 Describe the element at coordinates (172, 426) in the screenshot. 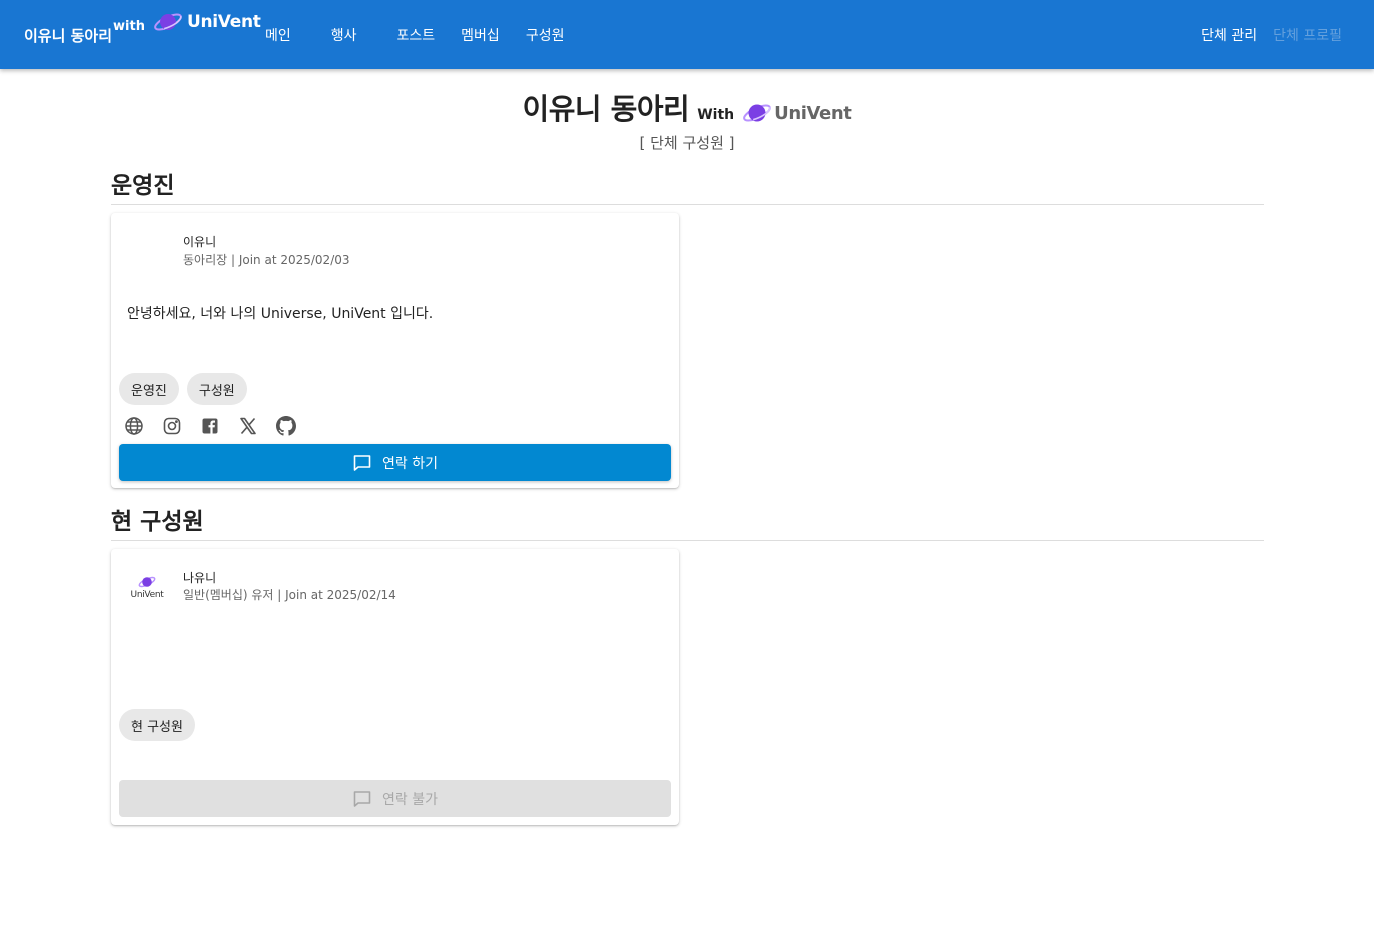

I see `instagram-icon` at that location.